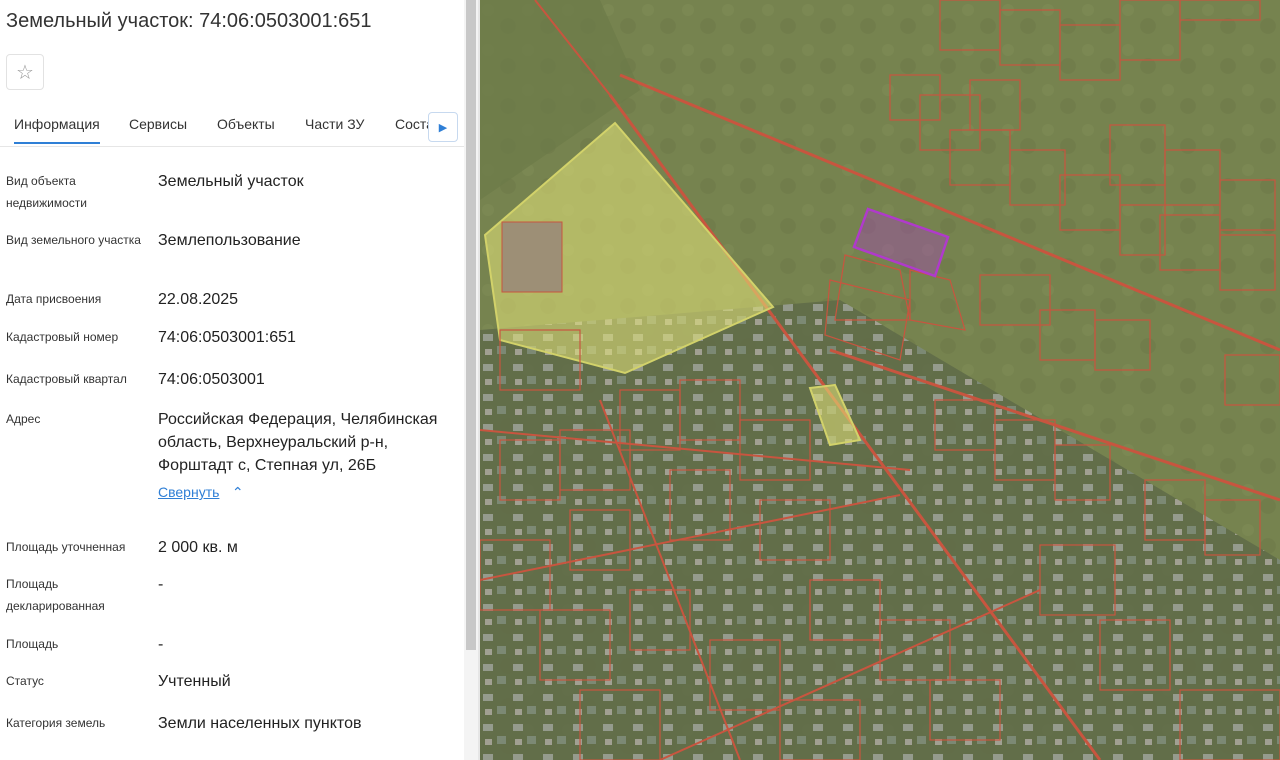 The height and width of the screenshot is (760, 1280). I want to click on field-label: Кадастровый квартал, so click(66, 379).